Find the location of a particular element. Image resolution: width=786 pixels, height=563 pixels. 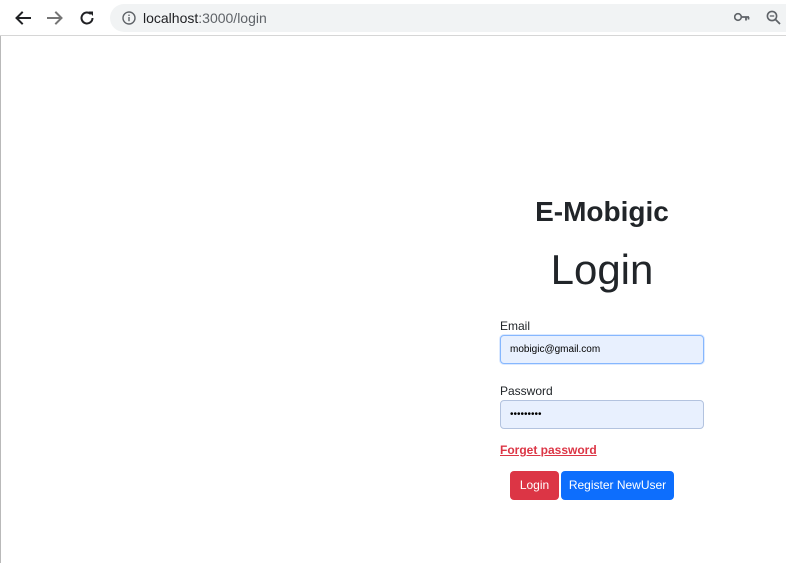

password-label: Password is located at coordinates (526, 391).